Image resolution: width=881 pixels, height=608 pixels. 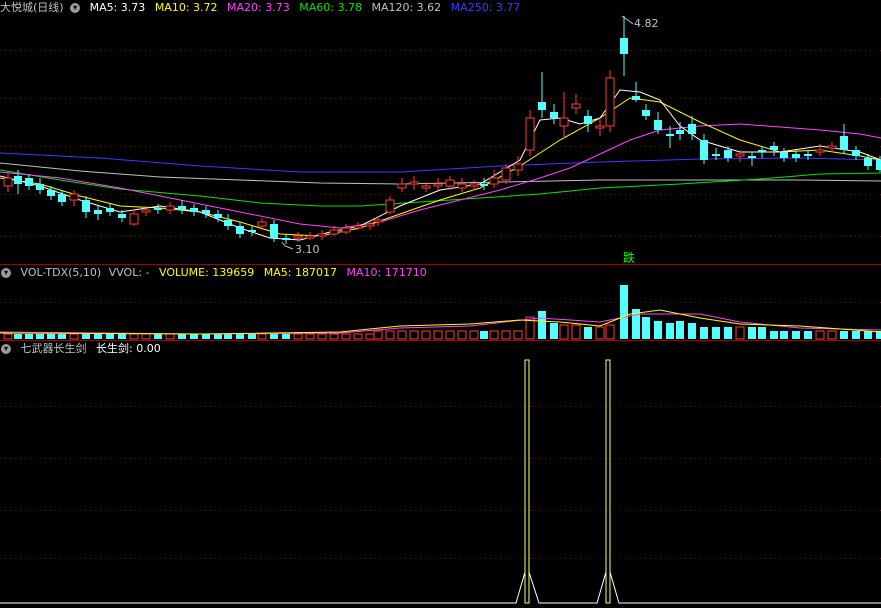 I want to click on ma120-line, so click(x=440, y=173).